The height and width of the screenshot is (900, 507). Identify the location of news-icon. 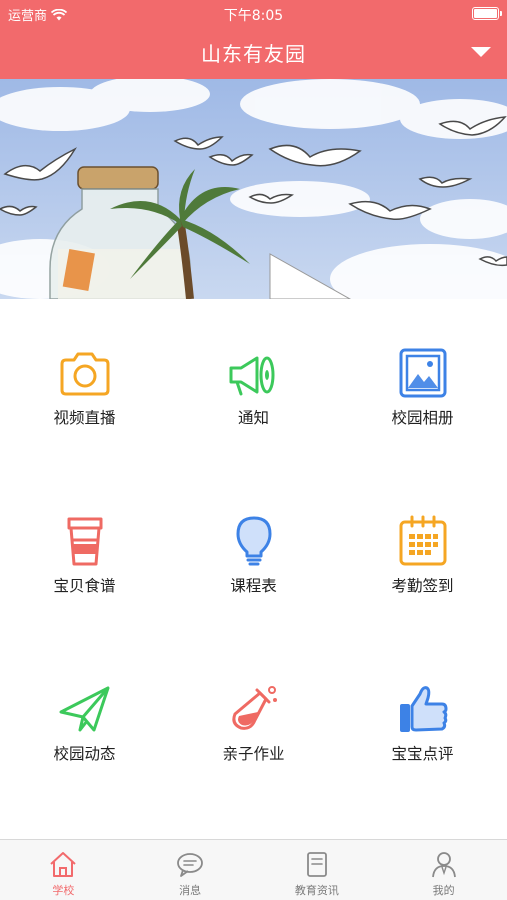
(316, 864).